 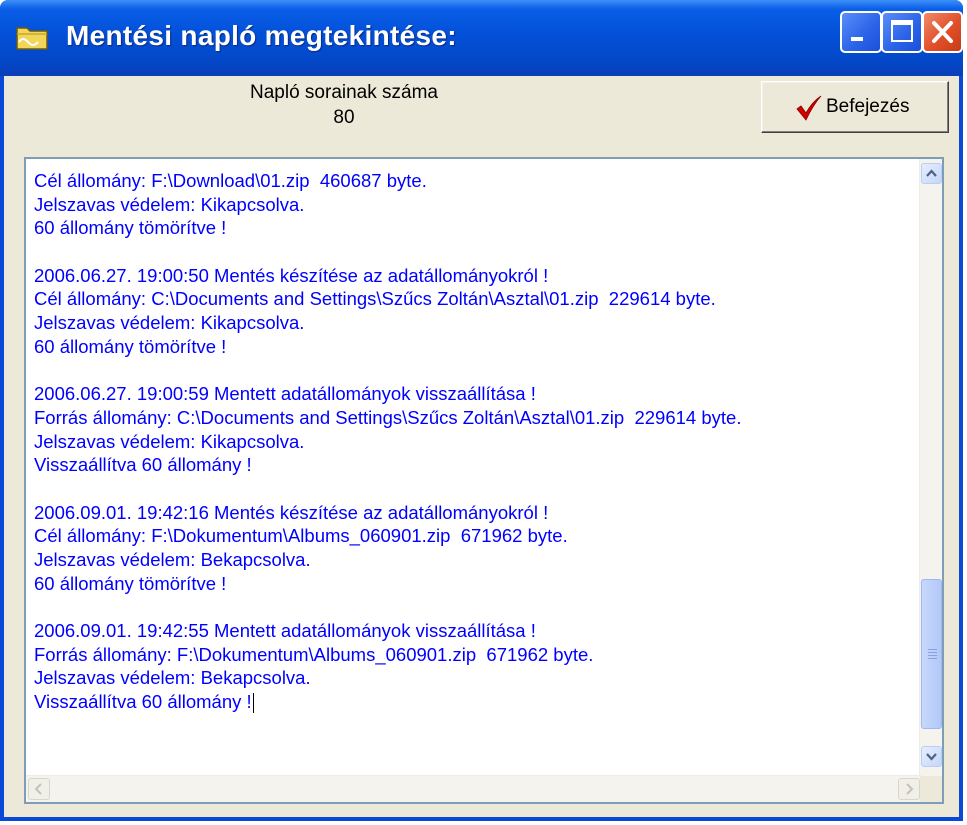 What do you see at coordinates (481, 38) in the screenshot?
I see `title-bar: Mentési napló megtekintése:` at bounding box center [481, 38].